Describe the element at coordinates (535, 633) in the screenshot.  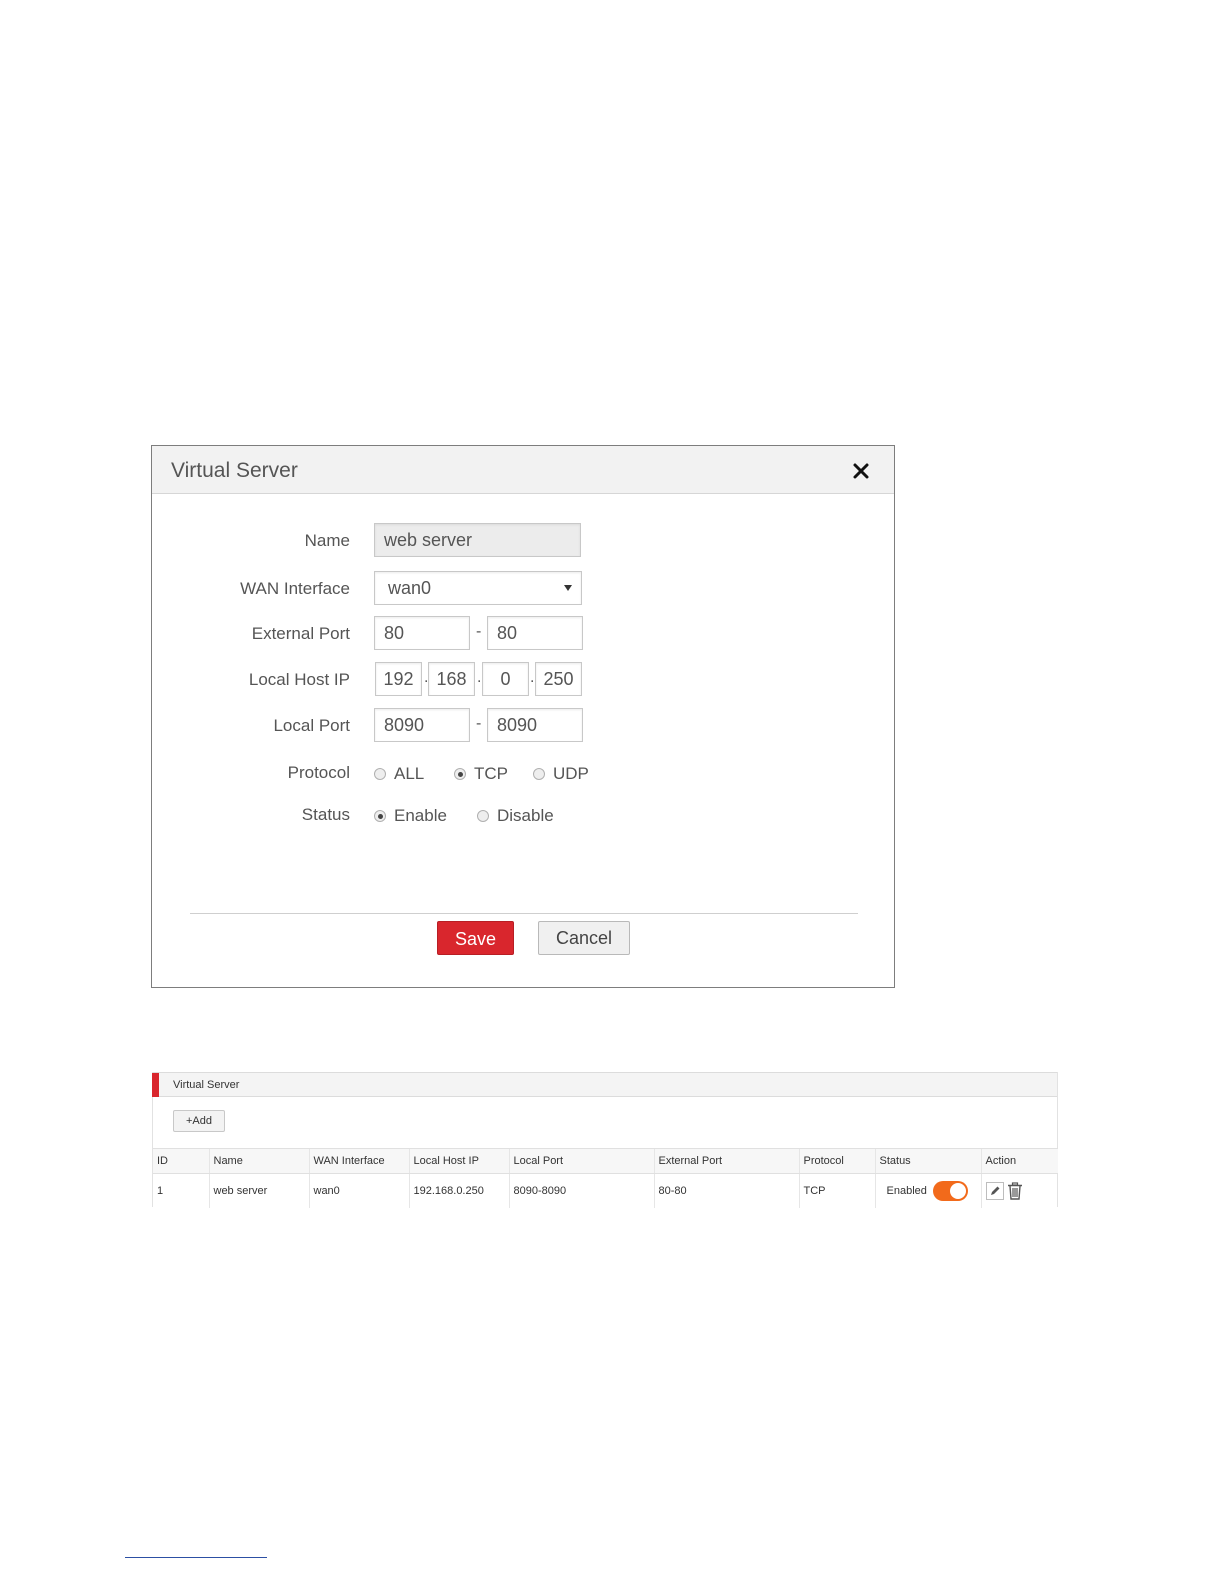
I see `external-port-to-input: 80` at that location.